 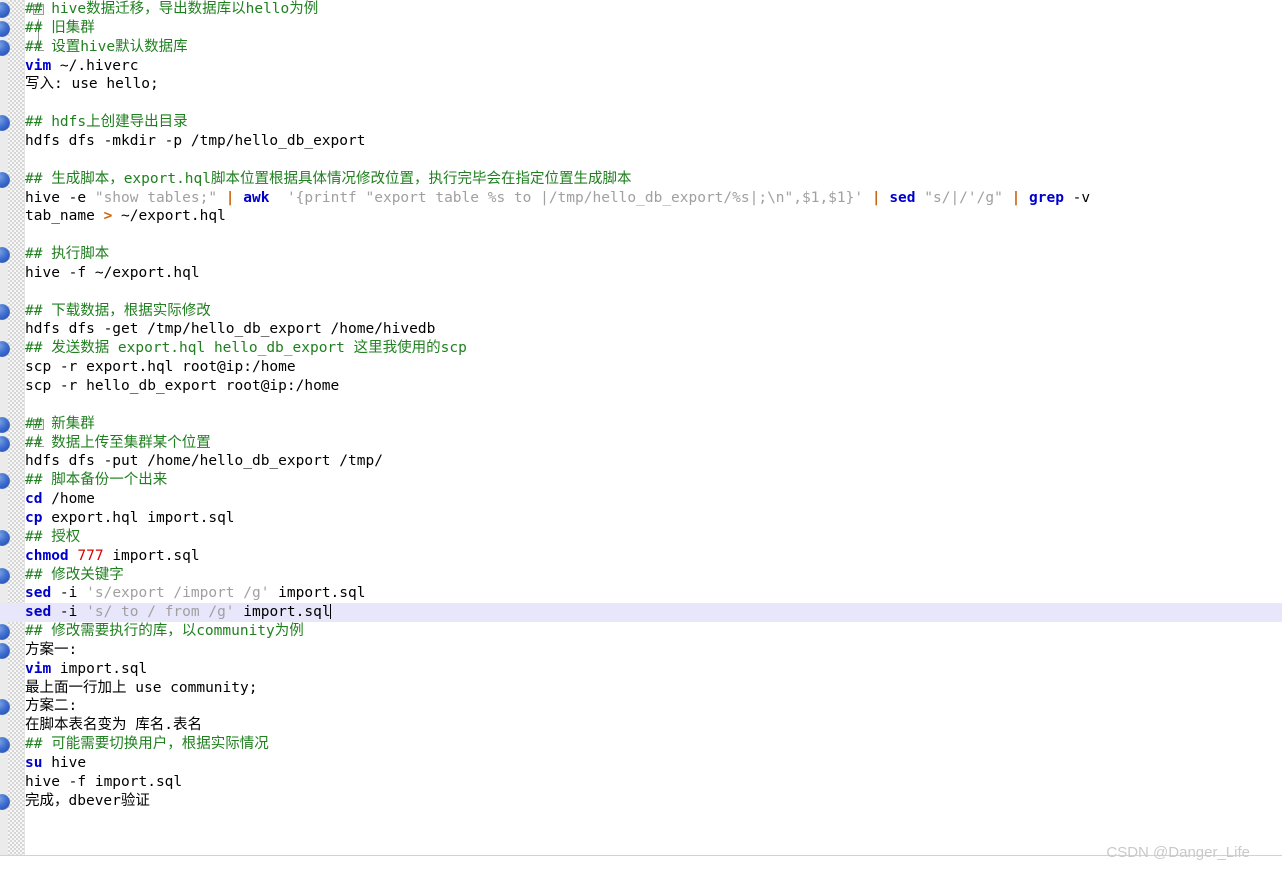 I want to click on code-token-cm: ## 数据上传至集群某个位置, so click(x=118, y=442).